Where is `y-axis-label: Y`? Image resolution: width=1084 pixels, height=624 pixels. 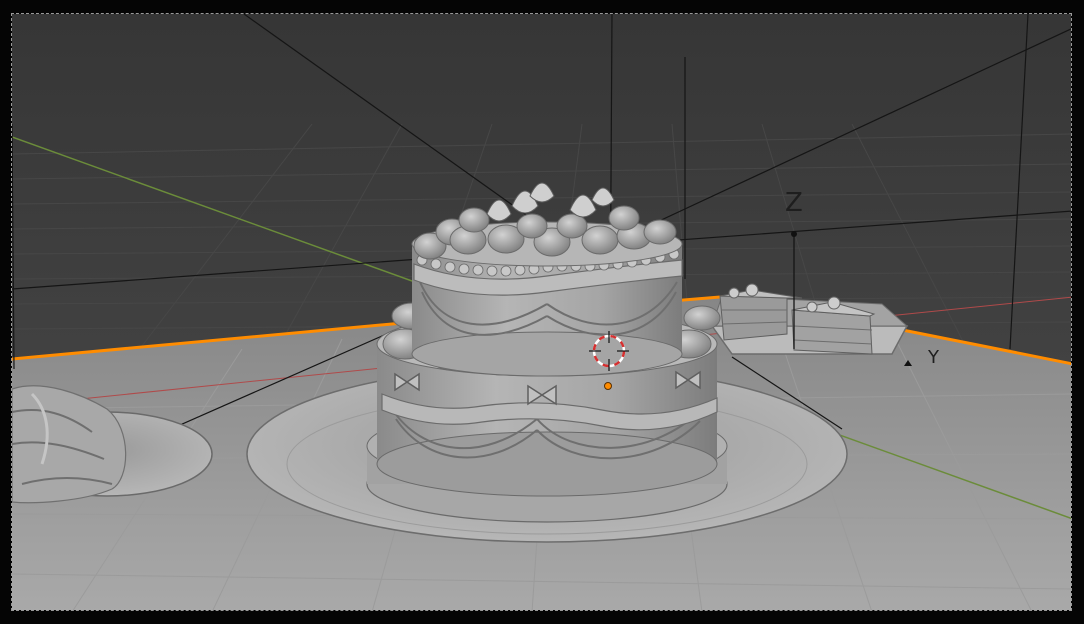 y-axis-label: Y is located at coordinates (933, 357).